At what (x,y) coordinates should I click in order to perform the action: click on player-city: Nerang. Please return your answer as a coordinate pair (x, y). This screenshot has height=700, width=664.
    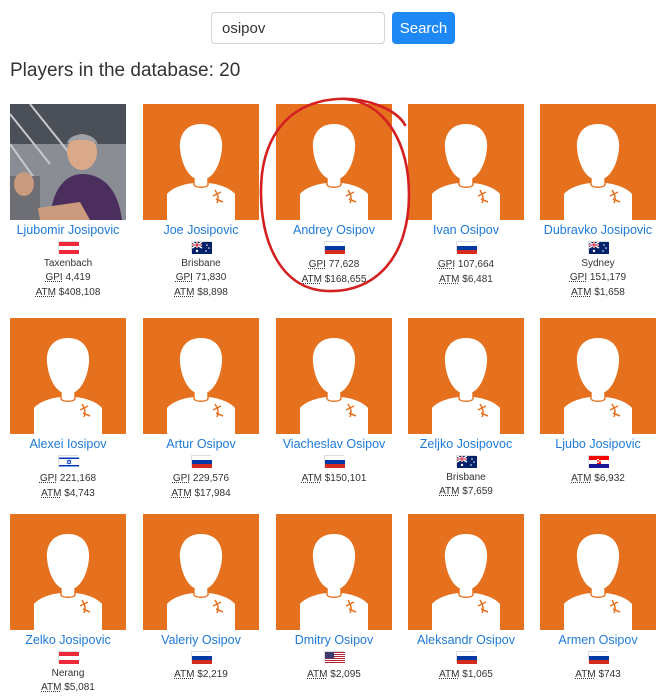
    Looking at the image, I should click on (68, 673).